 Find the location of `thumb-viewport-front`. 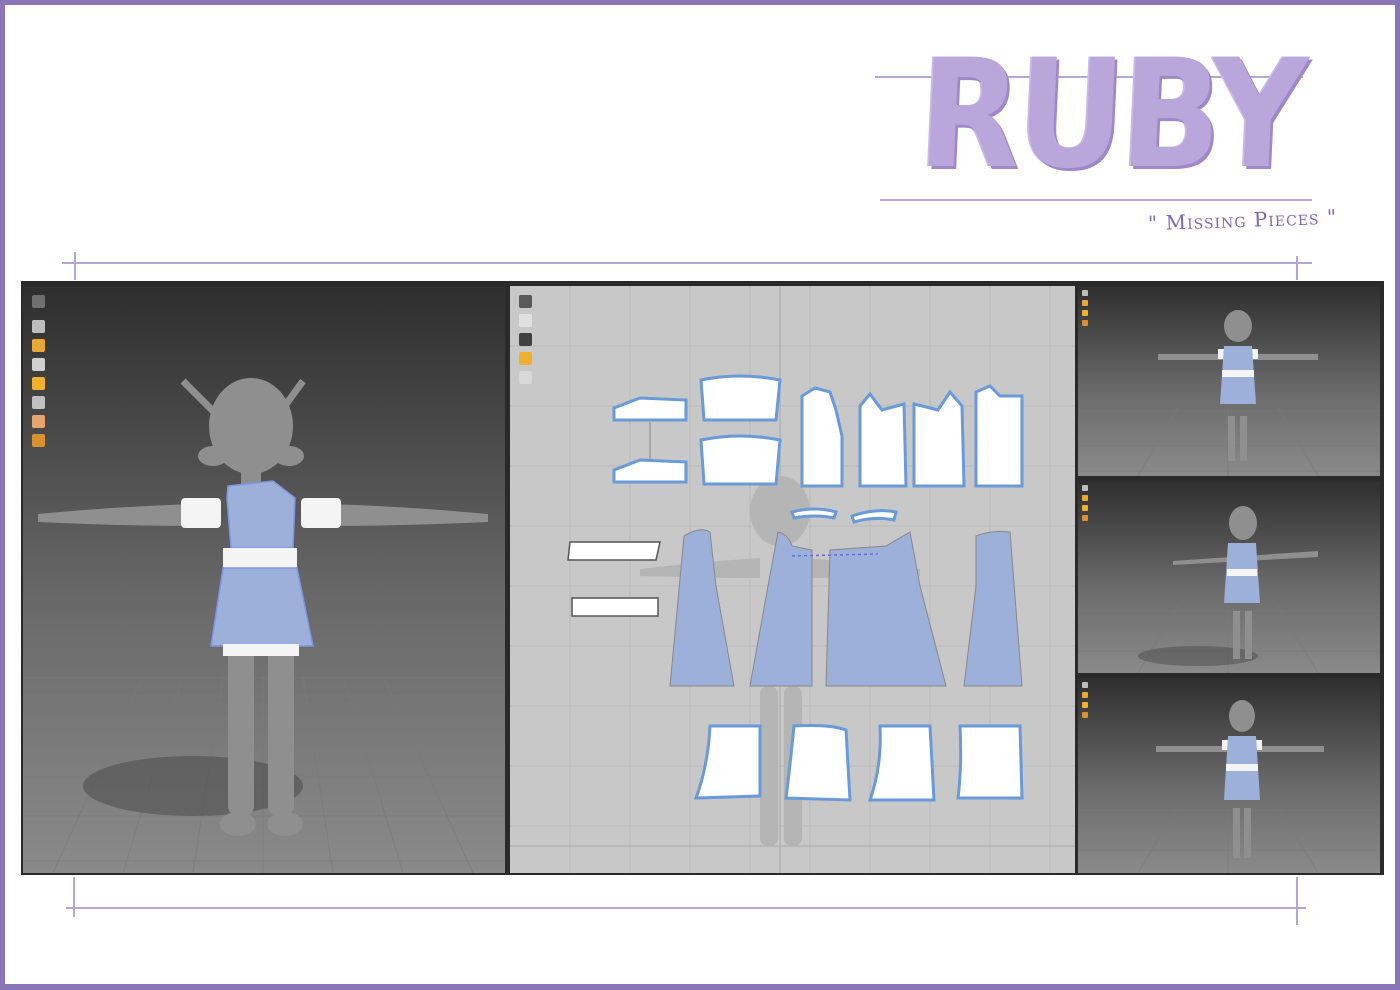

thumb-viewport-front is located at coordinates (1229, 381).